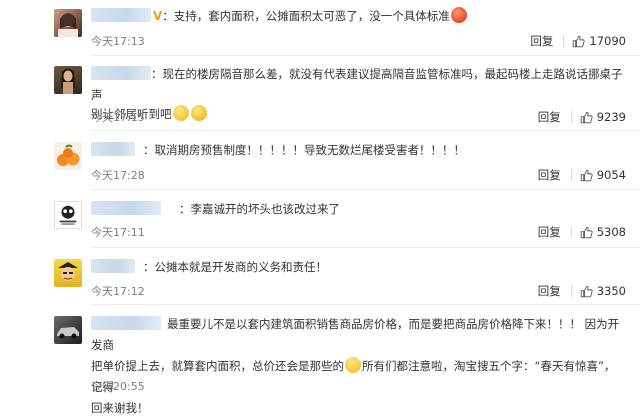 The image size is (640, 419). Describe the element at coordinates (611, 175) in the screenshot. I see `like-count: 9054` at that location.